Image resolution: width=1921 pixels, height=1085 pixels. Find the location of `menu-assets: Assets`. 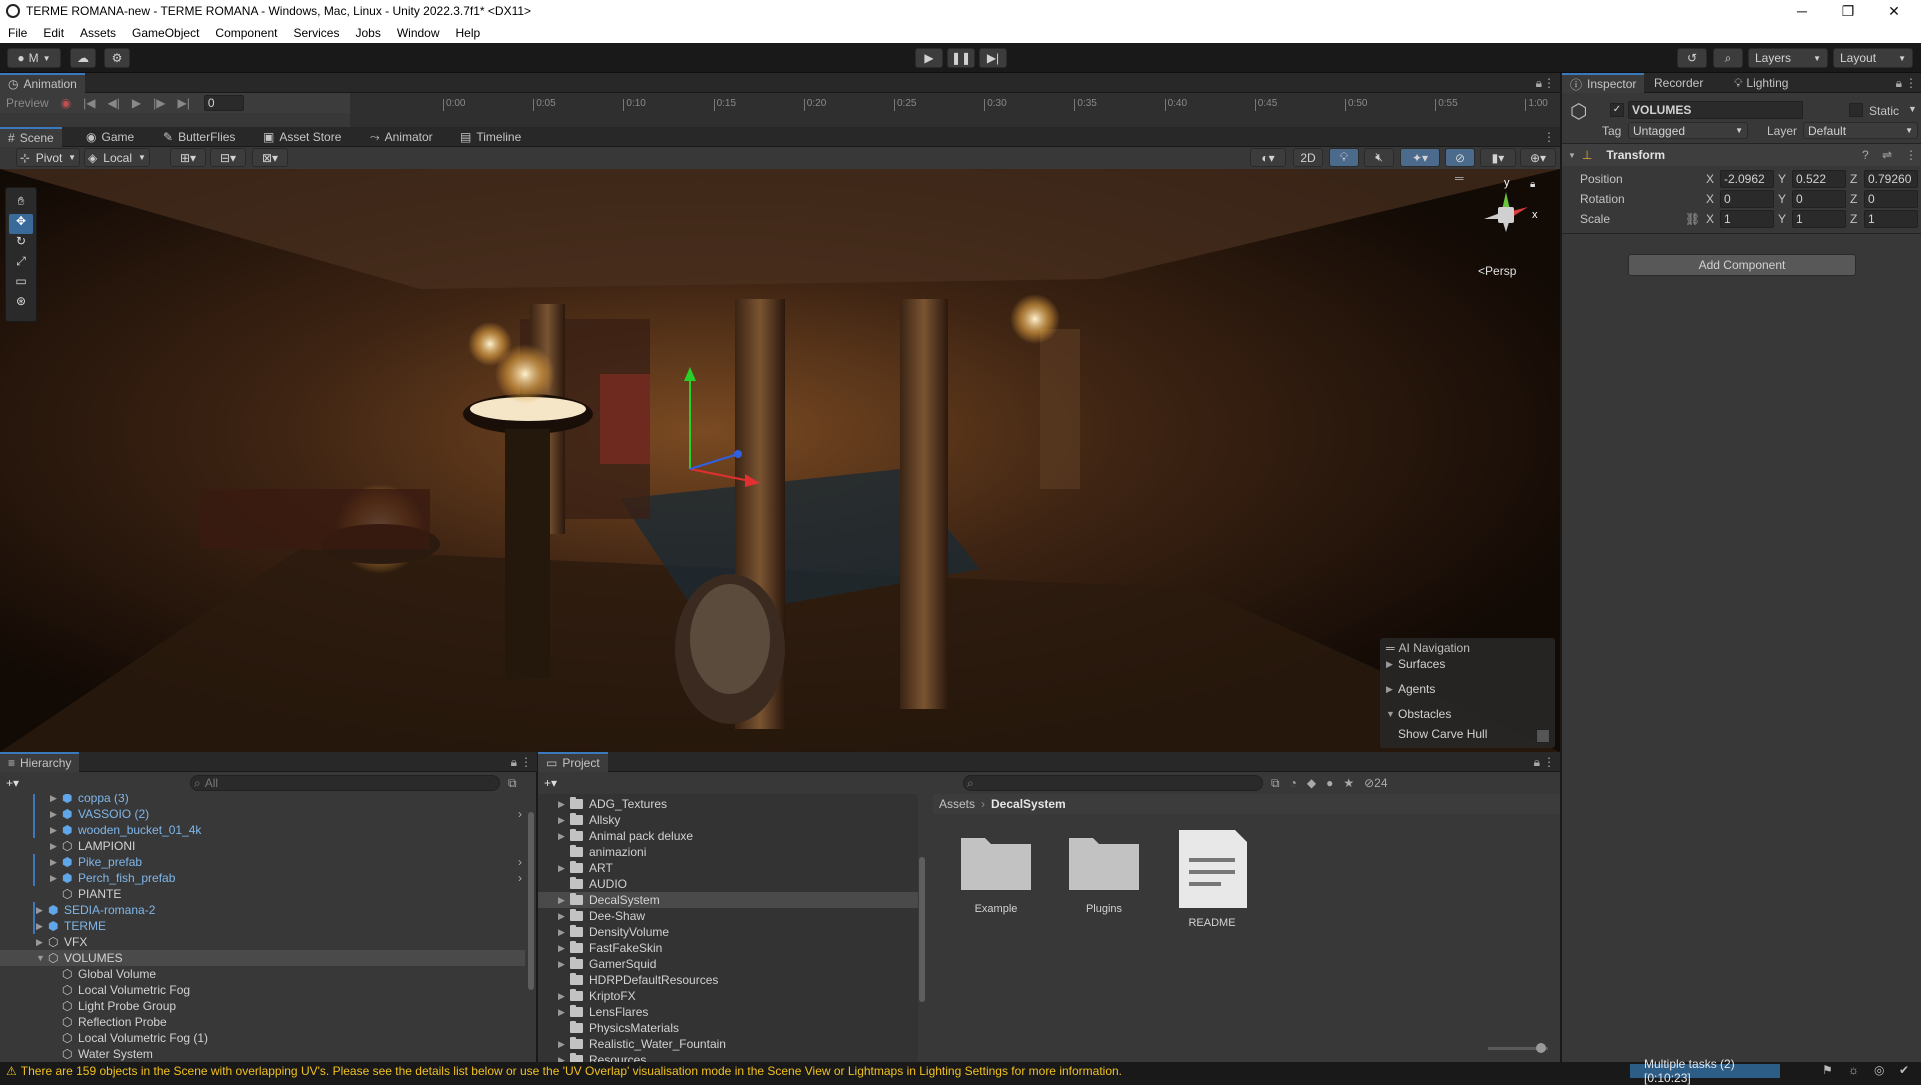

menu-assets: Assets is located at coordinates (98, 33).